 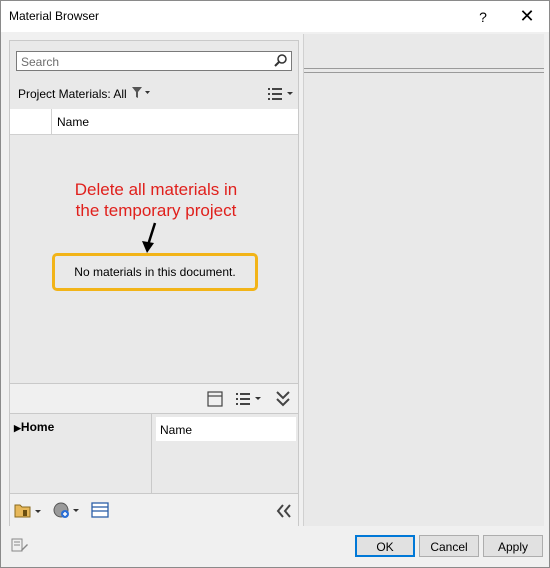 What do you see at coordinates (483, 16) in the screenshot?
I see `help-button: ?` at bounding box center [483, 16].